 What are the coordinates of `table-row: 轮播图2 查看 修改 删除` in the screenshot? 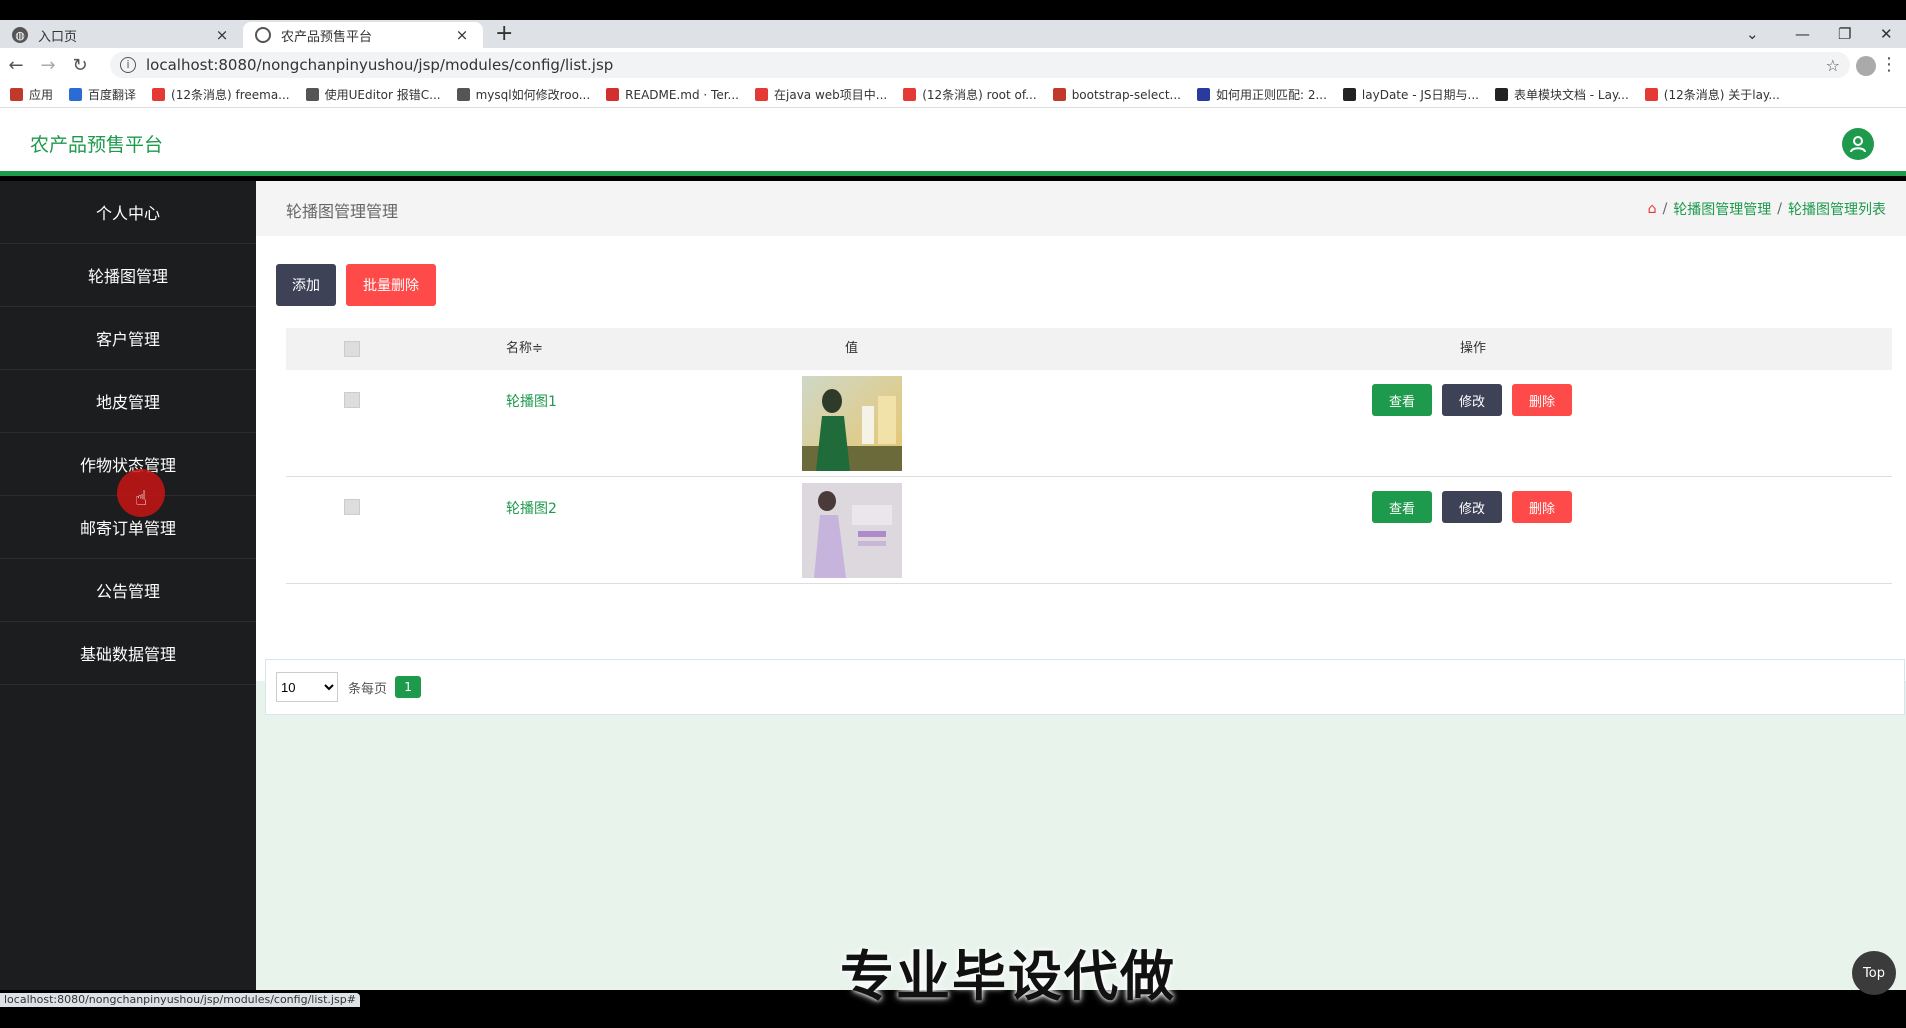 It's located at (1089, 530).